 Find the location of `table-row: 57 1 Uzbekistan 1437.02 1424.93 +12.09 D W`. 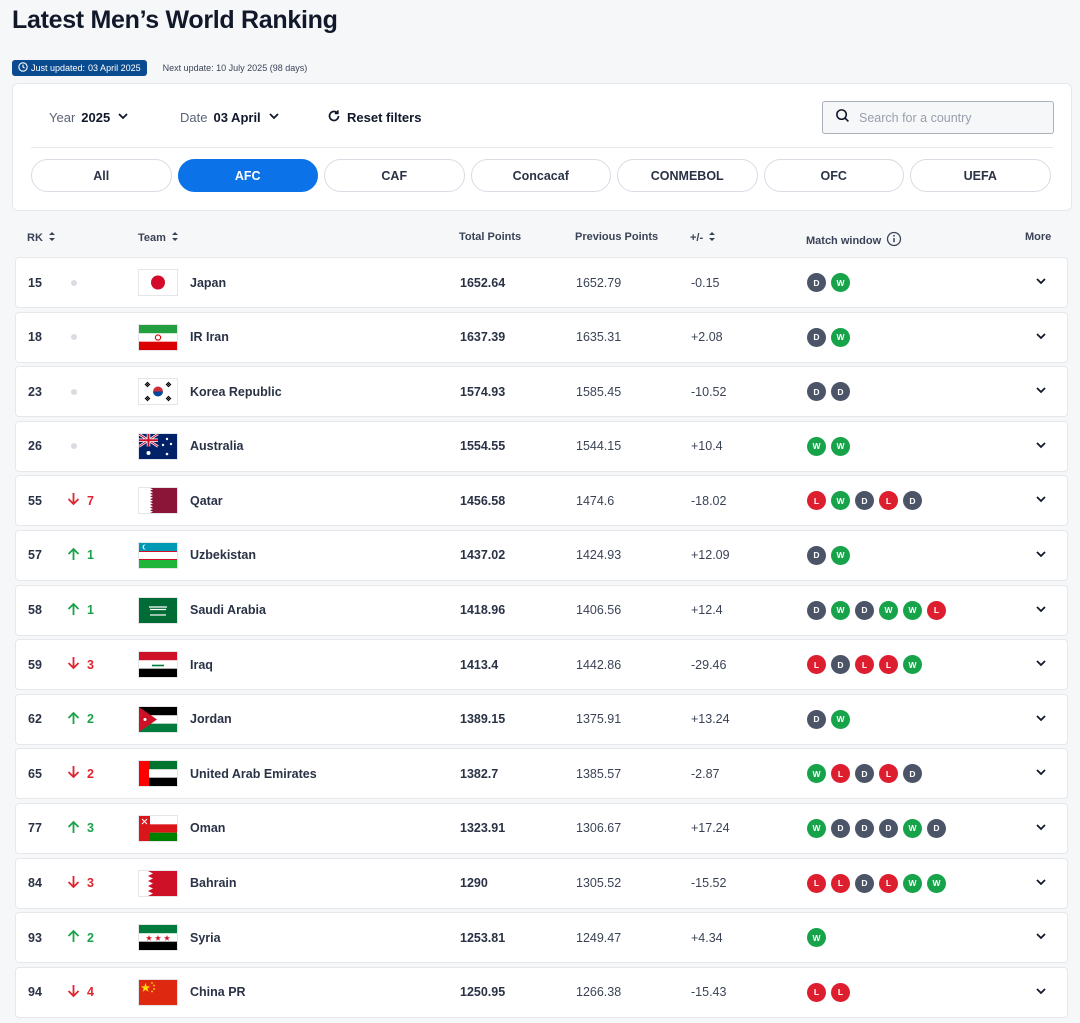

table-row: 57 1 Uzbekistan 1437.02 1424.93 +12.09 D W is located at coordinates (541, 555).